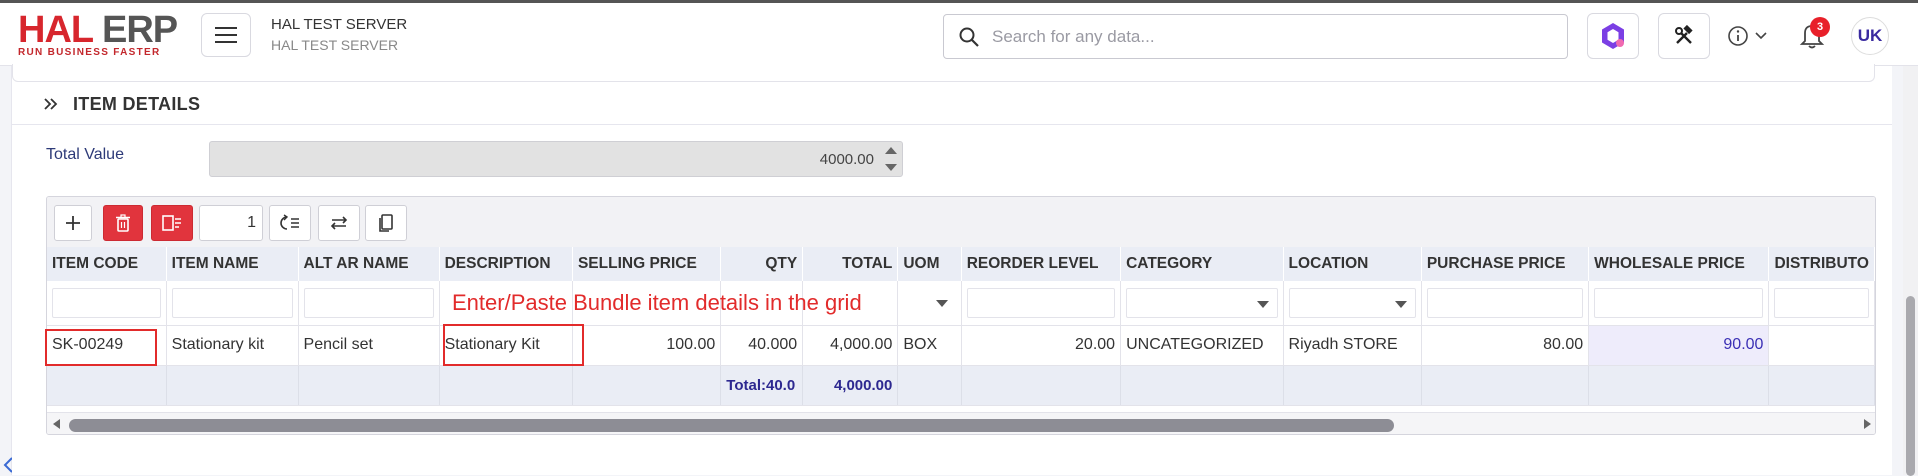  I want to click on search-icon, so click(969, 37).